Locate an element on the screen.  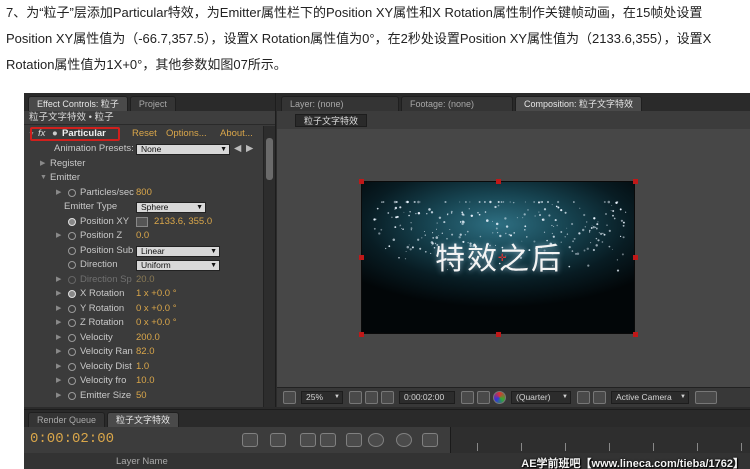
tab-render-queue: Render Queue is located at coordinates (67, 419).